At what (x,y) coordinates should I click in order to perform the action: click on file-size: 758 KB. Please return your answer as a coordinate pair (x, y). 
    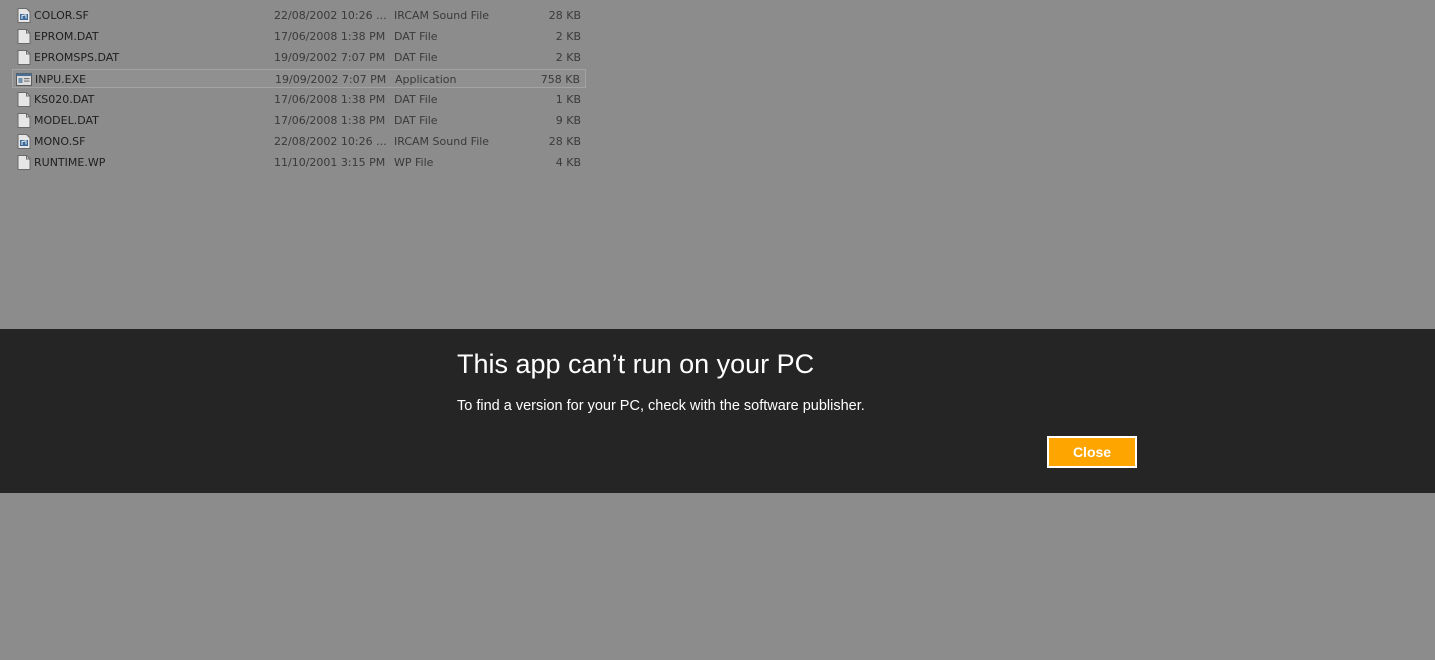
    Looking at the image, I should click on (560, 79).